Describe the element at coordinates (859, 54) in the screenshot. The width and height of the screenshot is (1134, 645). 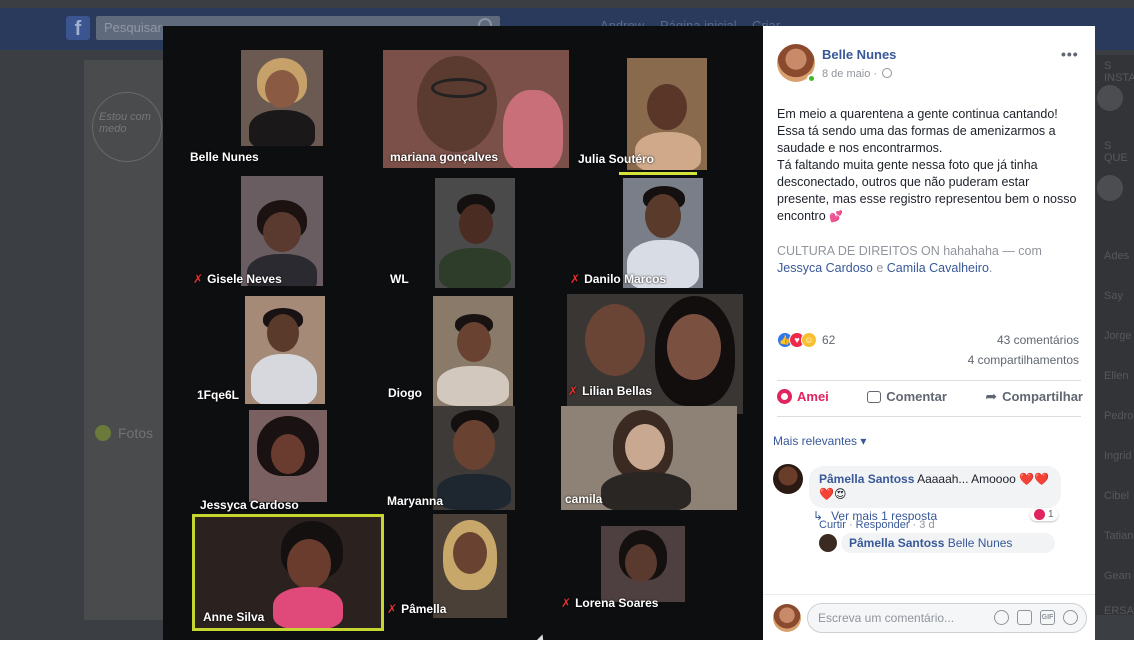
I see `post-author: Belle Nunes` at that location.